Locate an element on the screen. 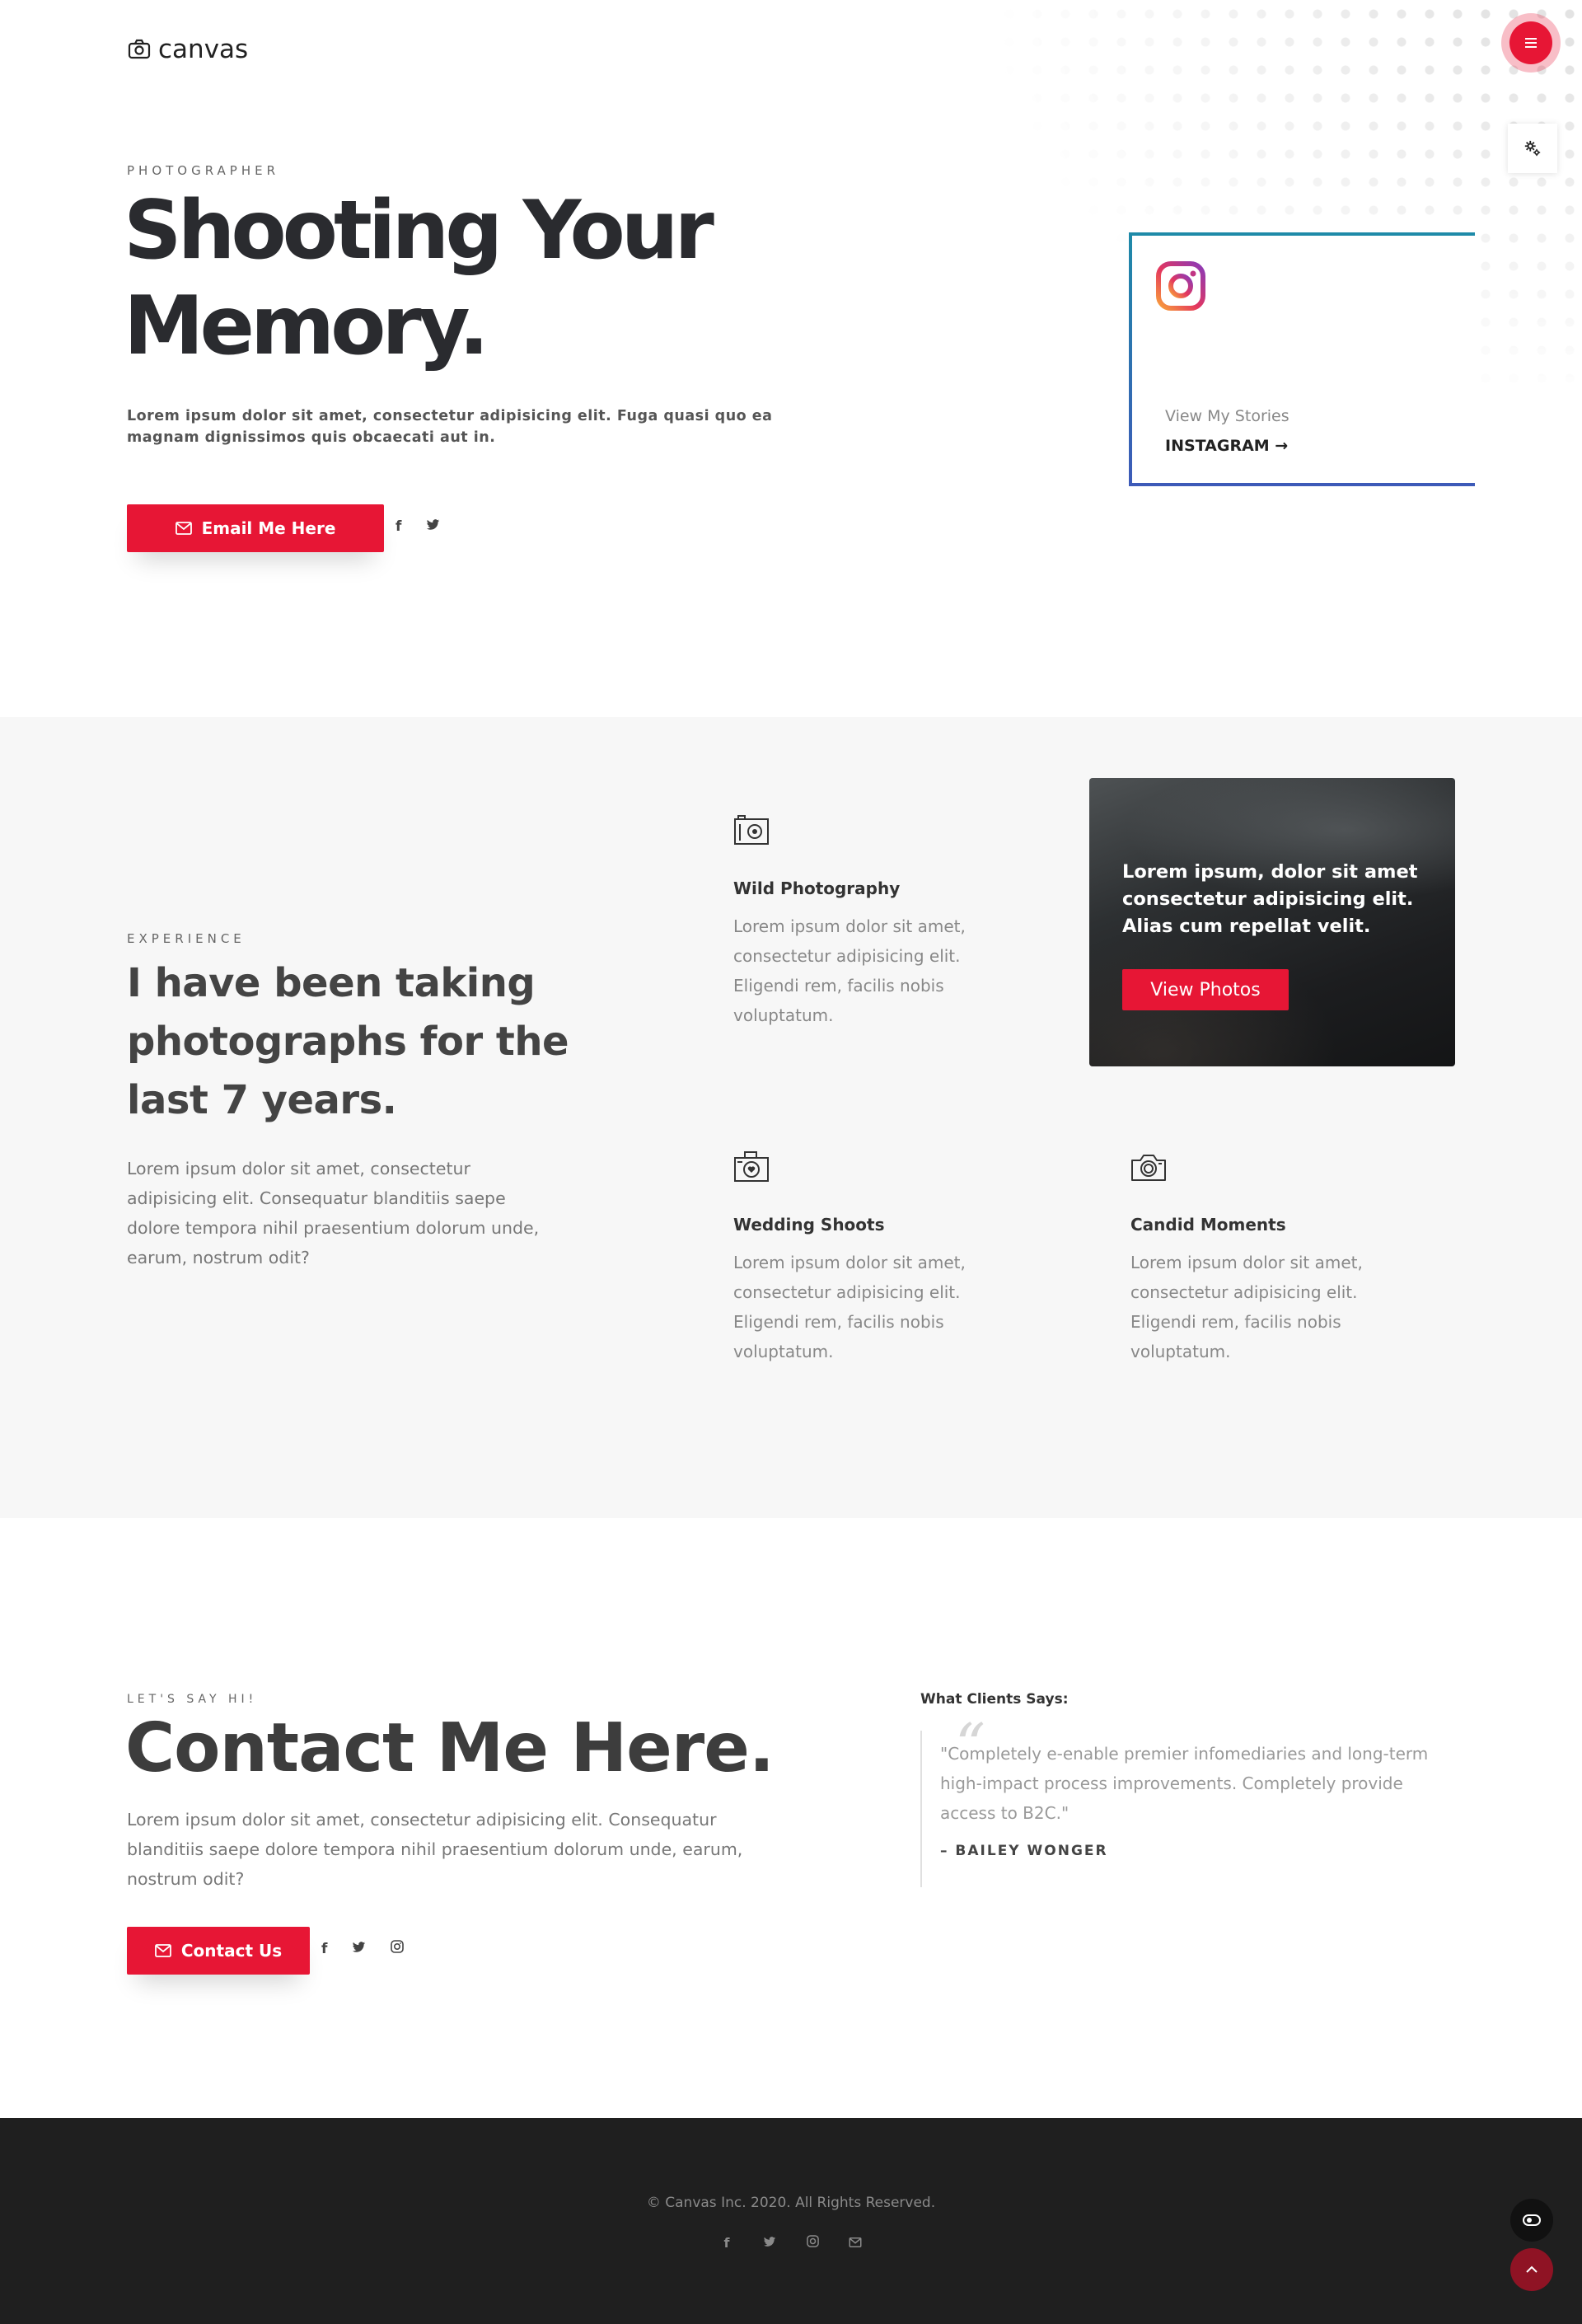 This screenshot has width=1582, height=2324. experience-eyebrow: EXPERIENCE is located at coordinates (187, 938).